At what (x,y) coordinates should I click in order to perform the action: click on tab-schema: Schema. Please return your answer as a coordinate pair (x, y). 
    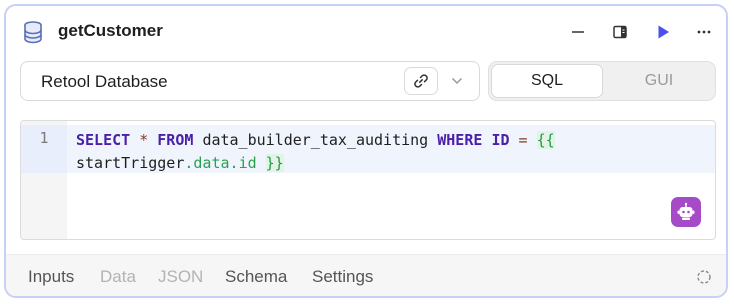
    Looking at the image, I should click on (256, 277).